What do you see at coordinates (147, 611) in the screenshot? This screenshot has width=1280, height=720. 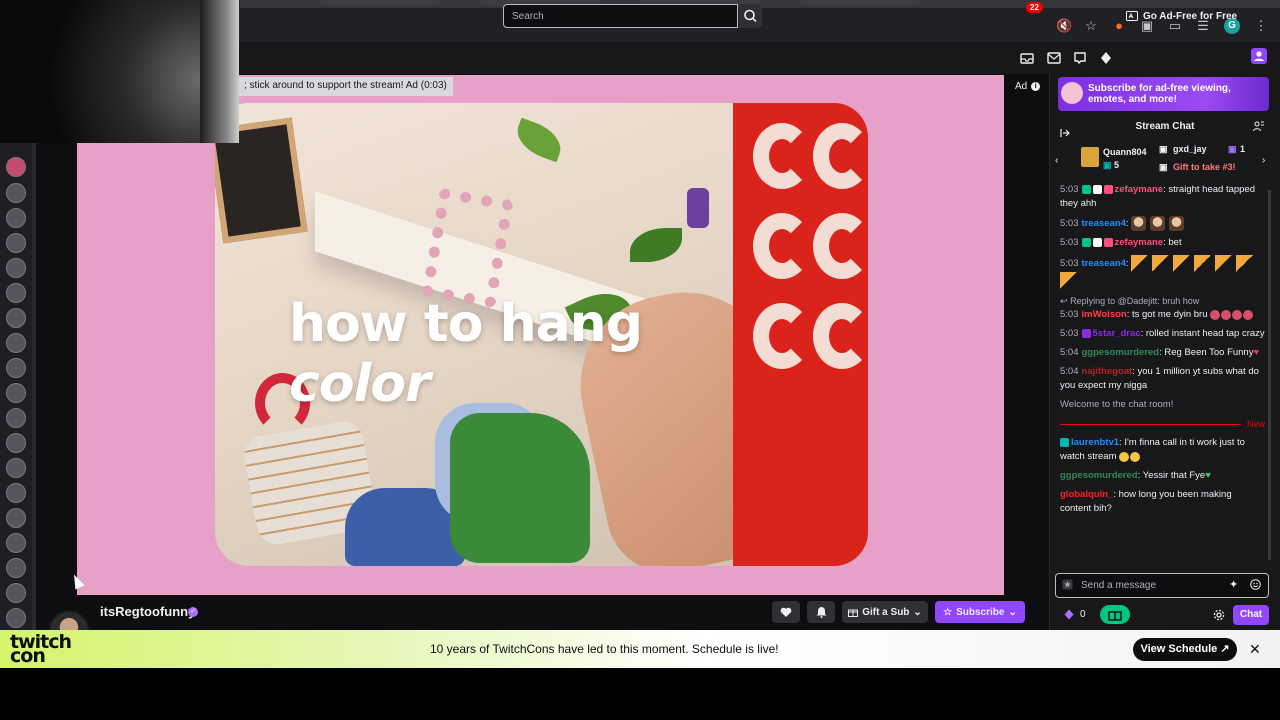 I see `channel-name: itsRegtoofunny` at bounding box center [147, 611].